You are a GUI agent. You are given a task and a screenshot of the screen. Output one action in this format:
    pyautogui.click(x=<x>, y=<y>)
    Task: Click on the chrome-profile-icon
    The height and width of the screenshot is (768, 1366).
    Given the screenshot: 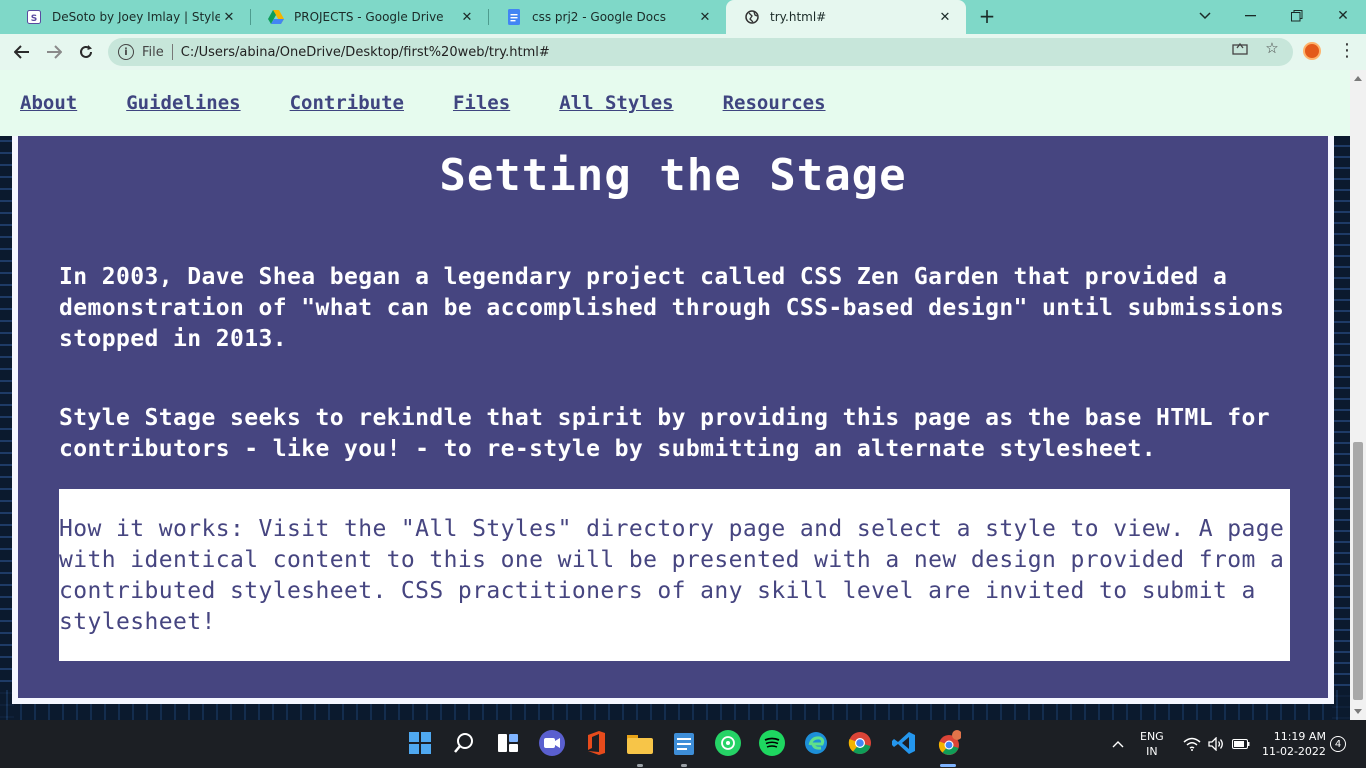 What is the action you would take?
    pyautogui.click(x=948, y=743)
    